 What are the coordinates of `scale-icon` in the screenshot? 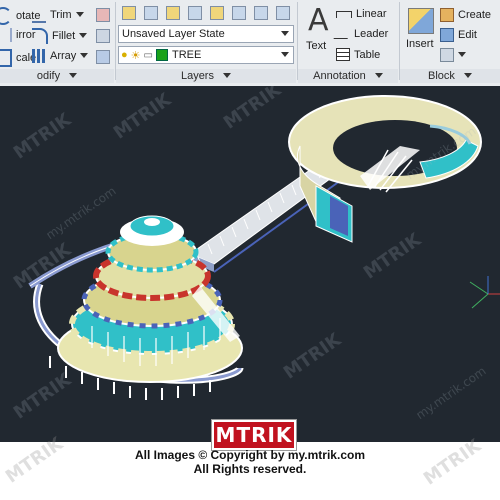 It's located at (6, 58).